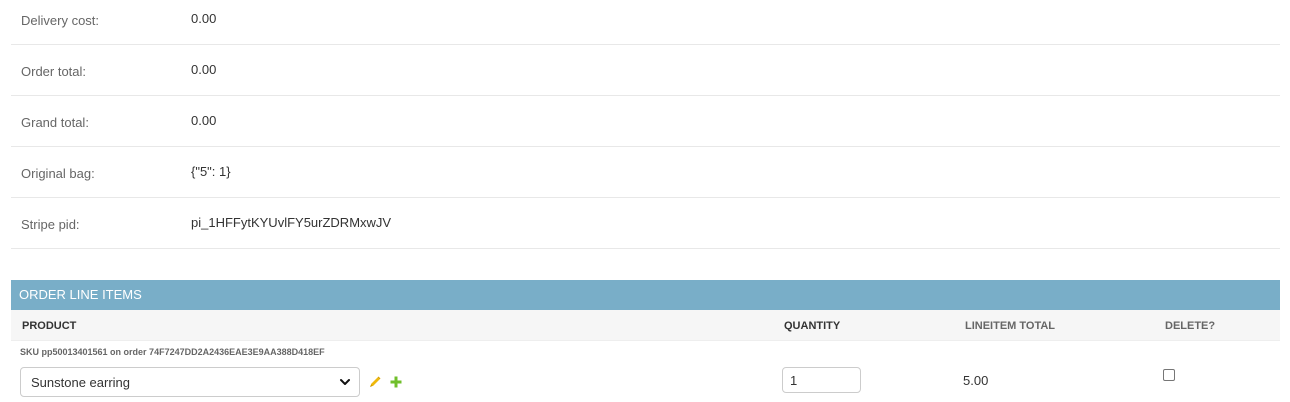 The height and width of the screenshot is (402, 1290). Describe the element at coordinates (291, 222) in the screenshot. I see `field-value: pi_1HFFytKYUvlFY5urZDRMxwJV` at that location.